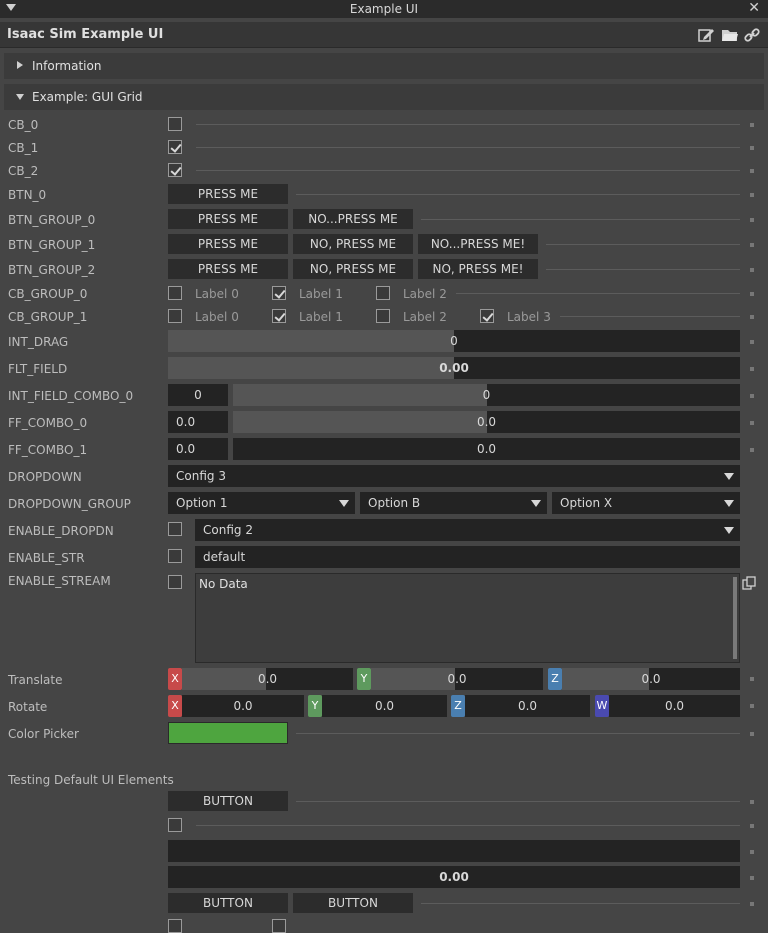  Describe the element at coordinates (61, 531) in the screenshot. I see `enabledropdn-label: ENABLE_DROPDN` at that location.